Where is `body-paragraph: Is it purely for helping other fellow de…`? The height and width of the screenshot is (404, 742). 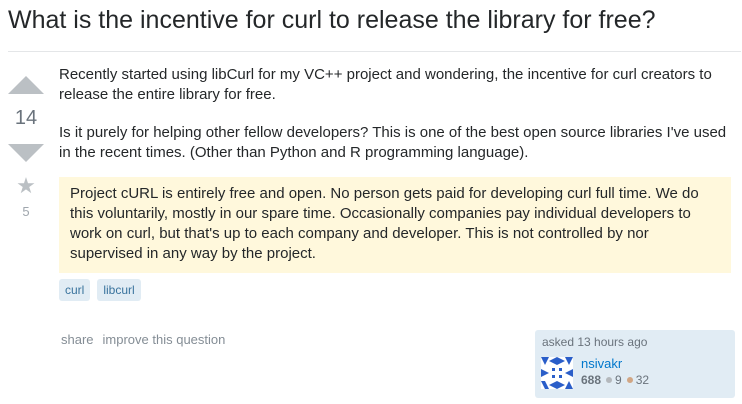
body-paragraph: Is it purely for helping other fellow de… is located at coordinates (393, 142).